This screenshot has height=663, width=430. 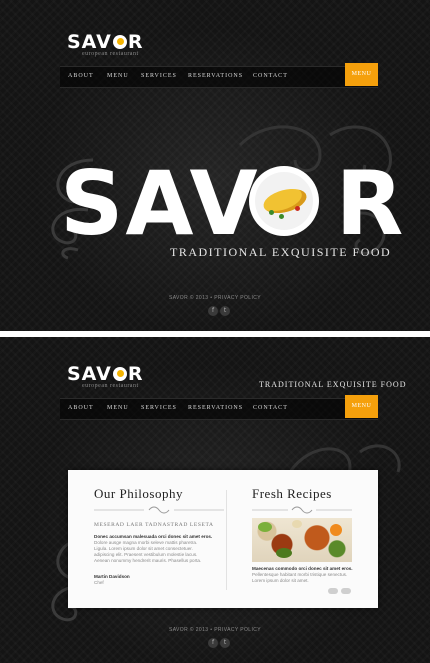 I want to click on author-role: Chef, so click(x=99, y=582).